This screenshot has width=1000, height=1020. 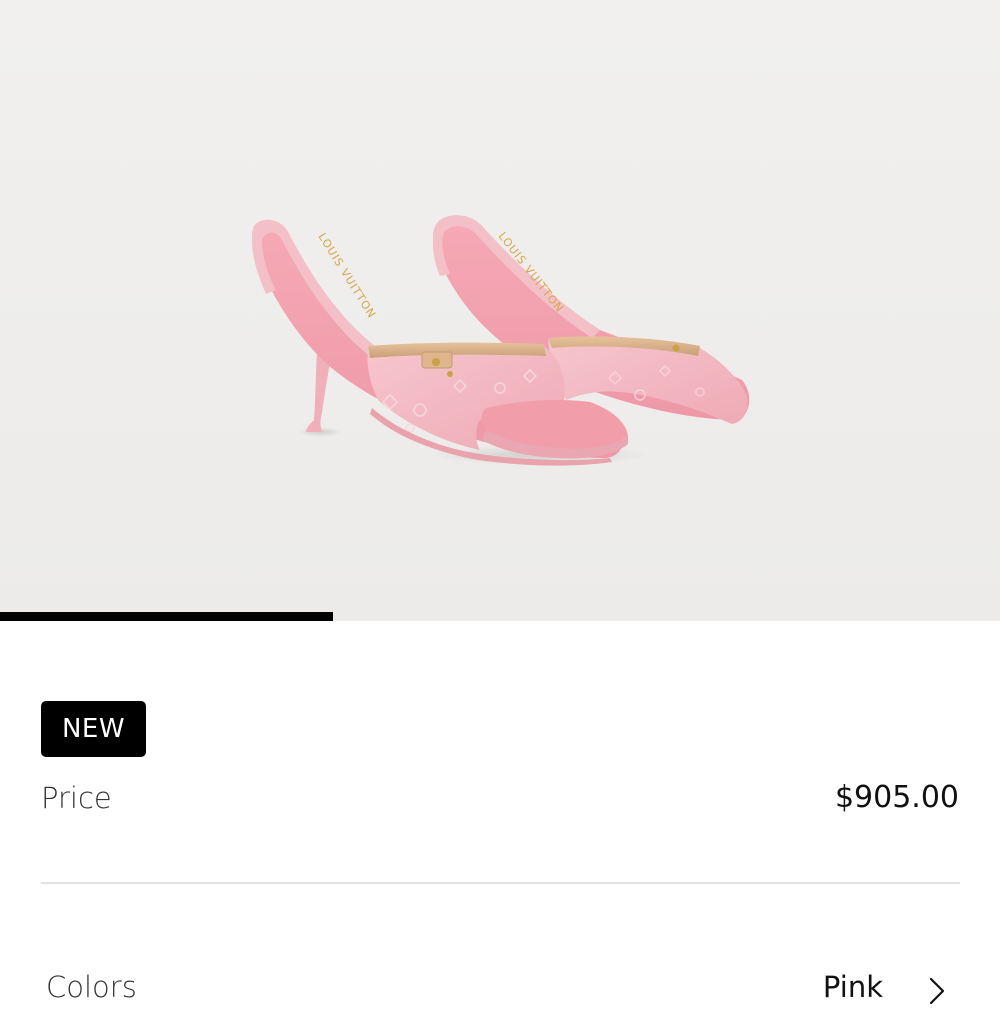 I want to click on colors-selector: Colors Pink, so click(x=500, y=990).